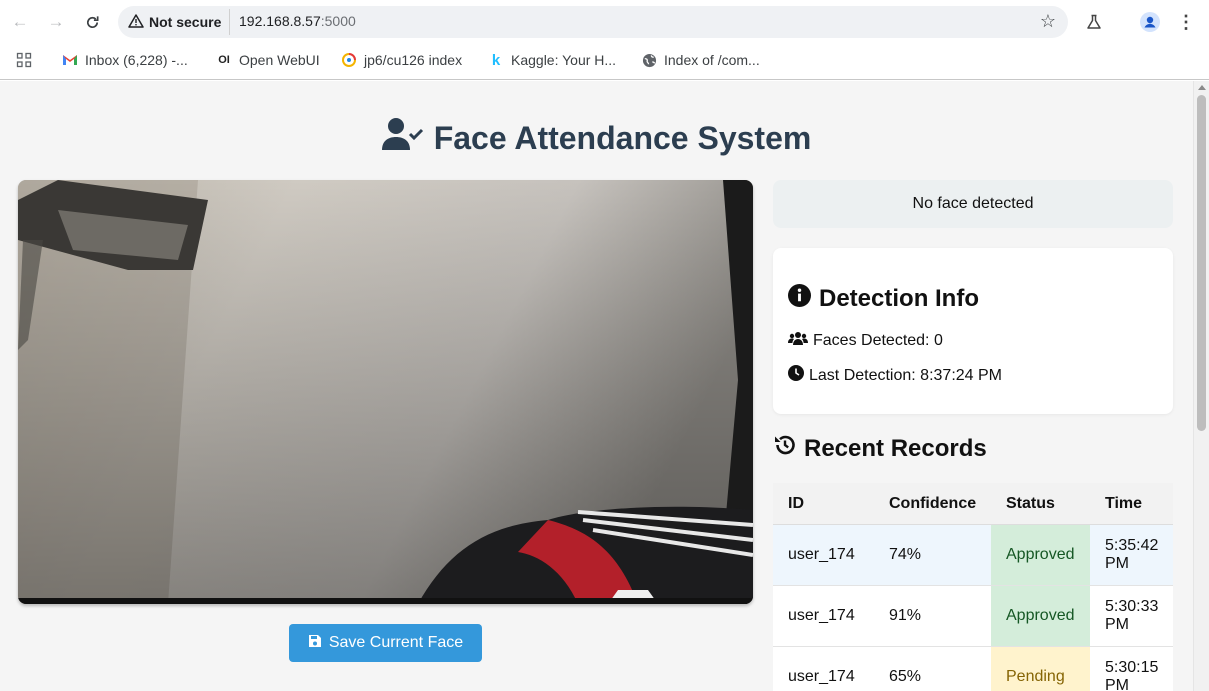 Image resolution: width=1209 pixels, height=691 pixels. What do you see at coordinates (496, 60) in the screenshot?
I see `kaggle-icon: k` at bounding box center [496, 60].